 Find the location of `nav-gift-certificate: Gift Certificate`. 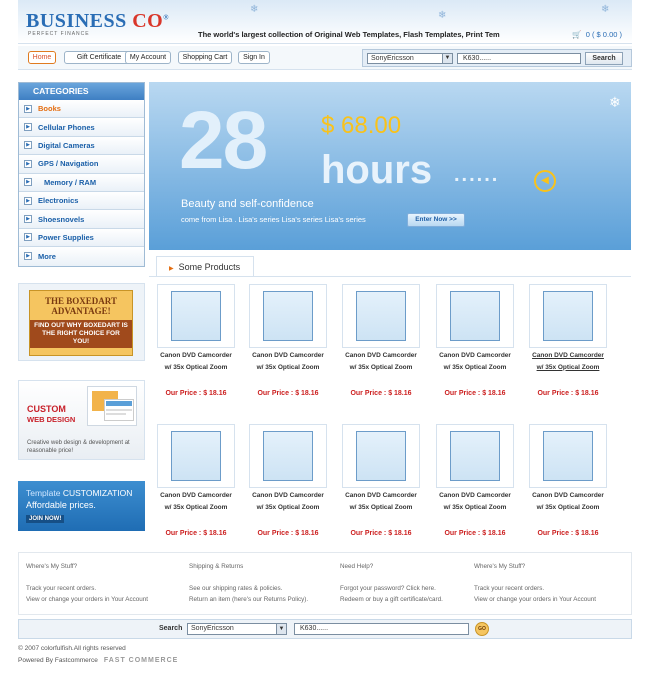

nav-gift-certificate: Gift Certificate is located at coordinates (99, 57).